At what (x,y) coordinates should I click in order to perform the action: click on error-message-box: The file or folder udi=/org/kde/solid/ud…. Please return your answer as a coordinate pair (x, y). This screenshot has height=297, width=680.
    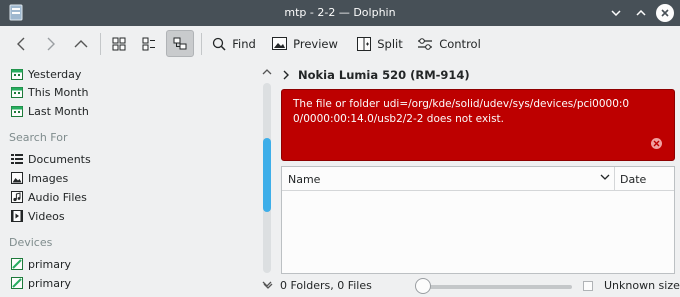
    Looking at the image, I should click on (478, 125).